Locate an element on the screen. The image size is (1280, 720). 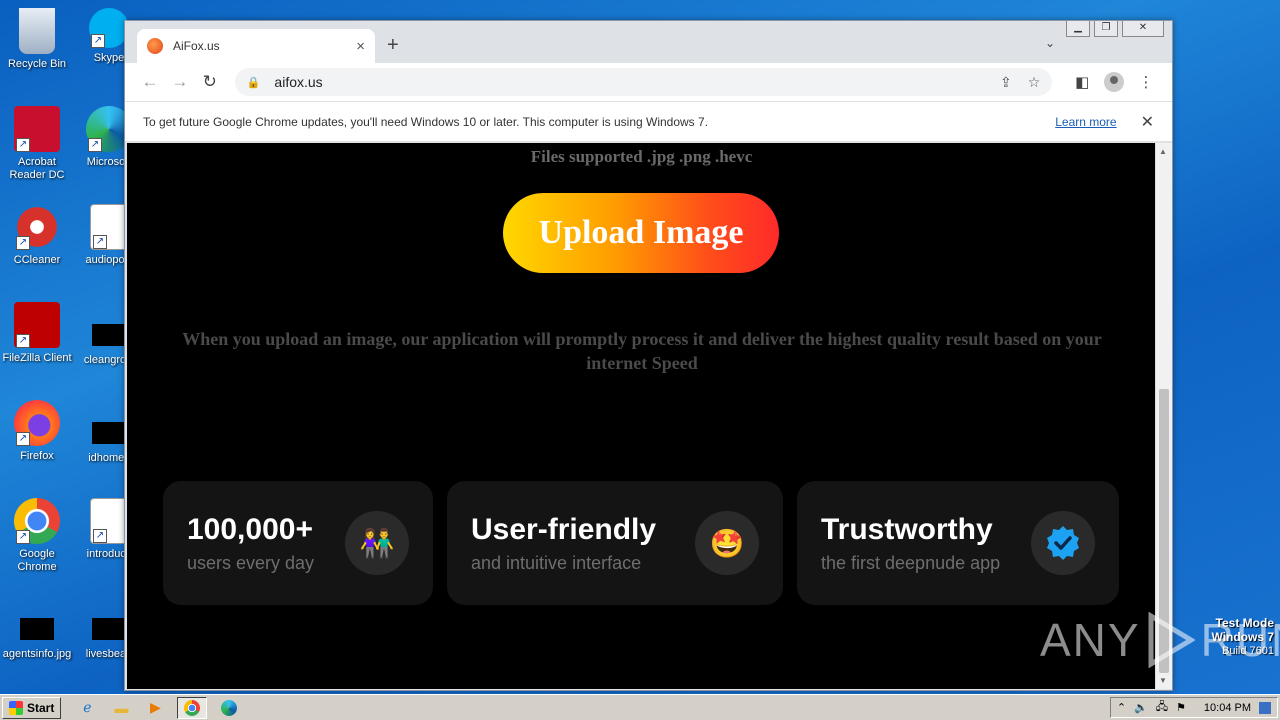
anyrun-text-right: RUN is located at coordinates (1240, 640).